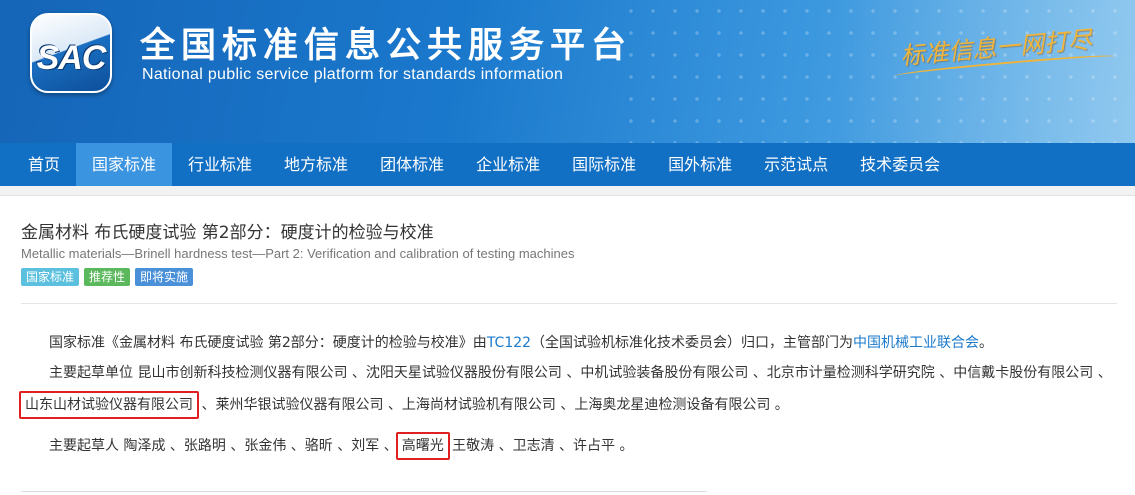  I want to click on drafters-label: 主要起草人, so click(84, 446).